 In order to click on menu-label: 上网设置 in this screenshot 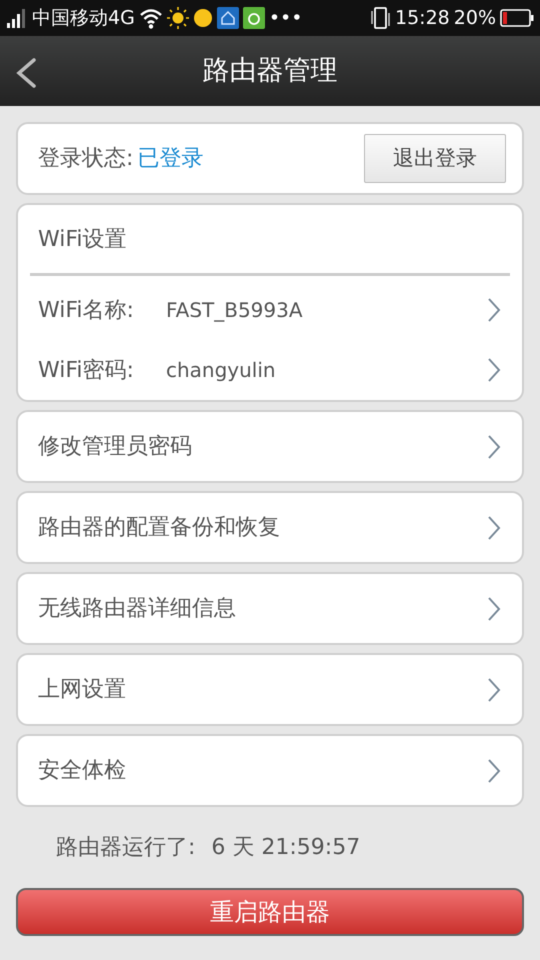, I will do `click(82, 690)`.